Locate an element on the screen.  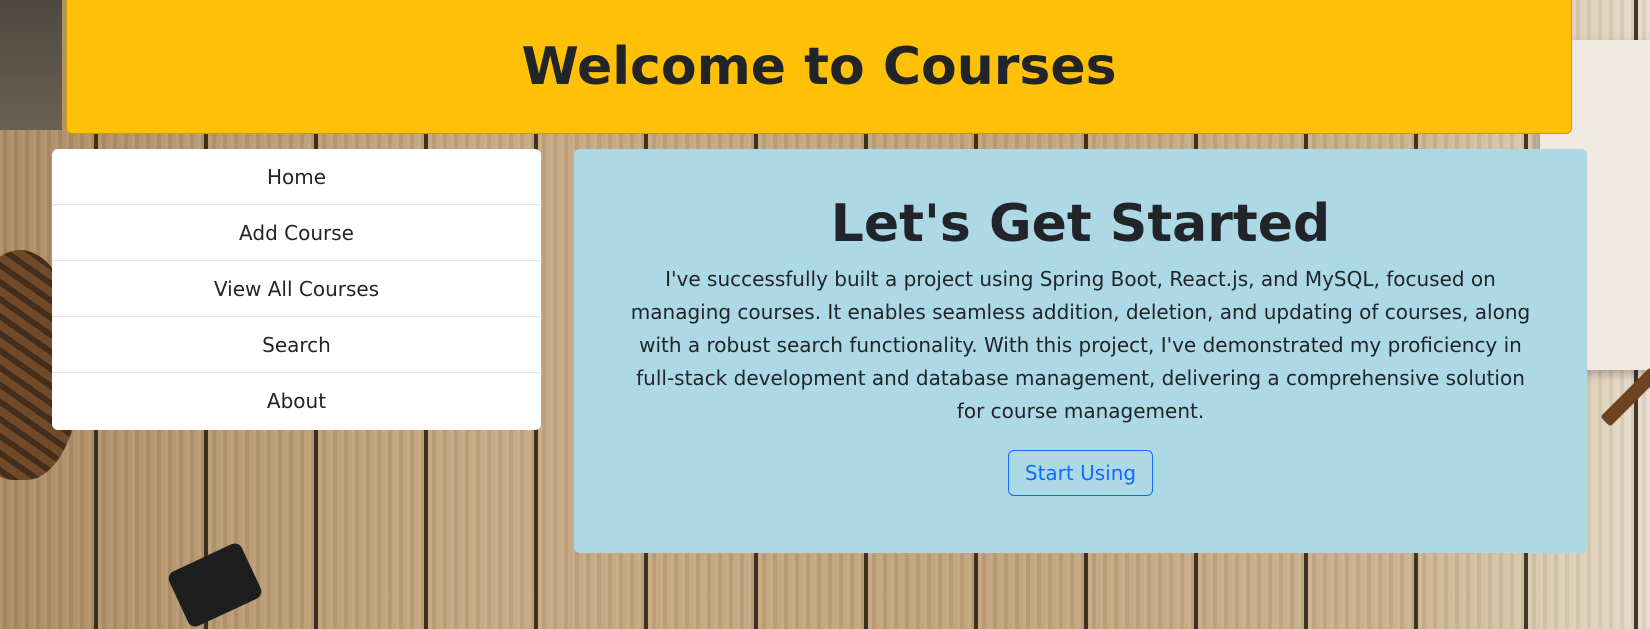
menu-item-about: About is located at coordinates (296, 401).